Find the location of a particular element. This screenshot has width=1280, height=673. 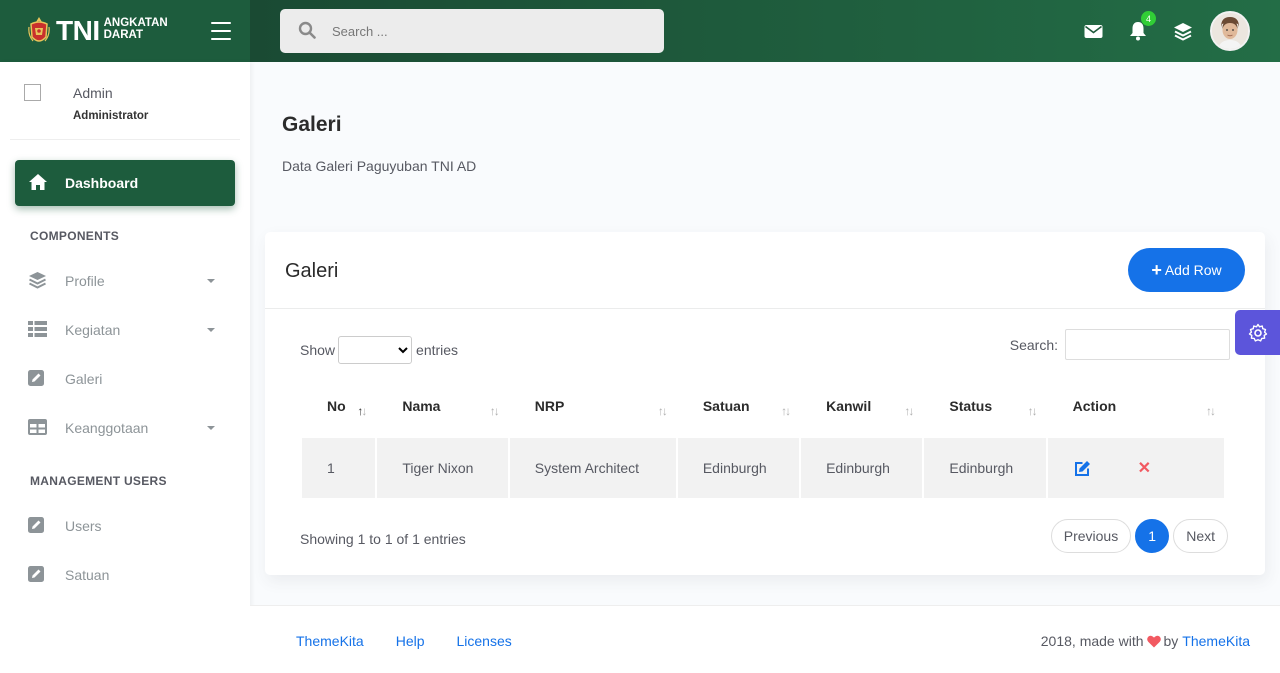

cell-kanwil: Edinburgh is located at coordinates (862, 468).